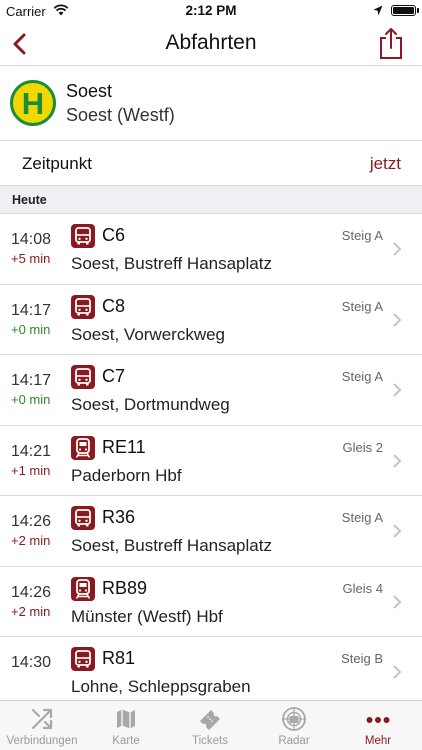 The width and height of the screenshot is (422, 750). I want to click on share-icon, so click(391, 43).